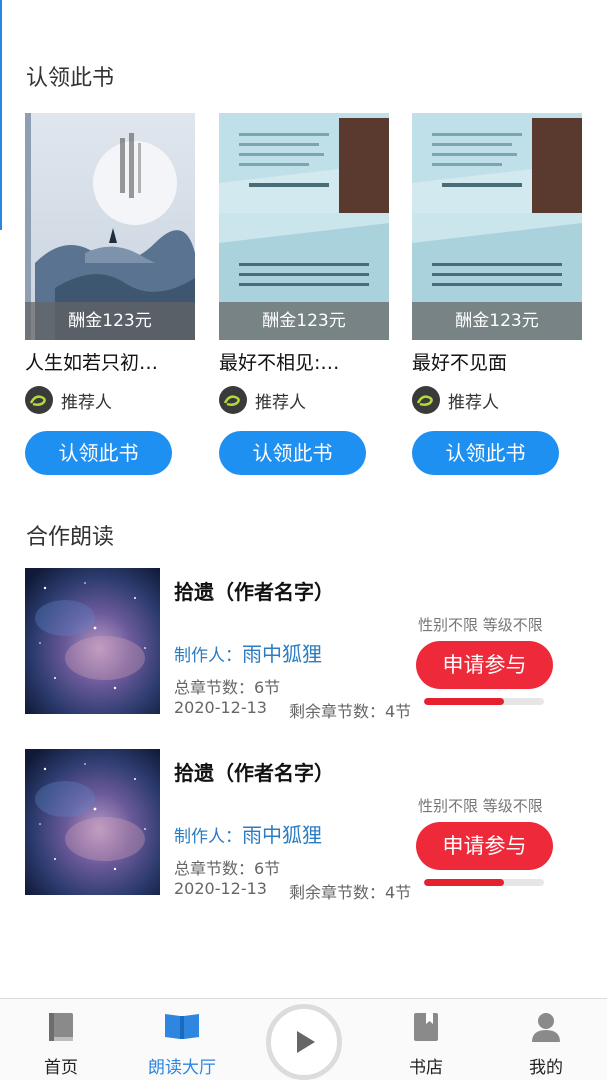  What do you see at coordinates (497, 361) in the screenshot?
I see `book-title: 最好不见面` at bounding box center [497, 361].